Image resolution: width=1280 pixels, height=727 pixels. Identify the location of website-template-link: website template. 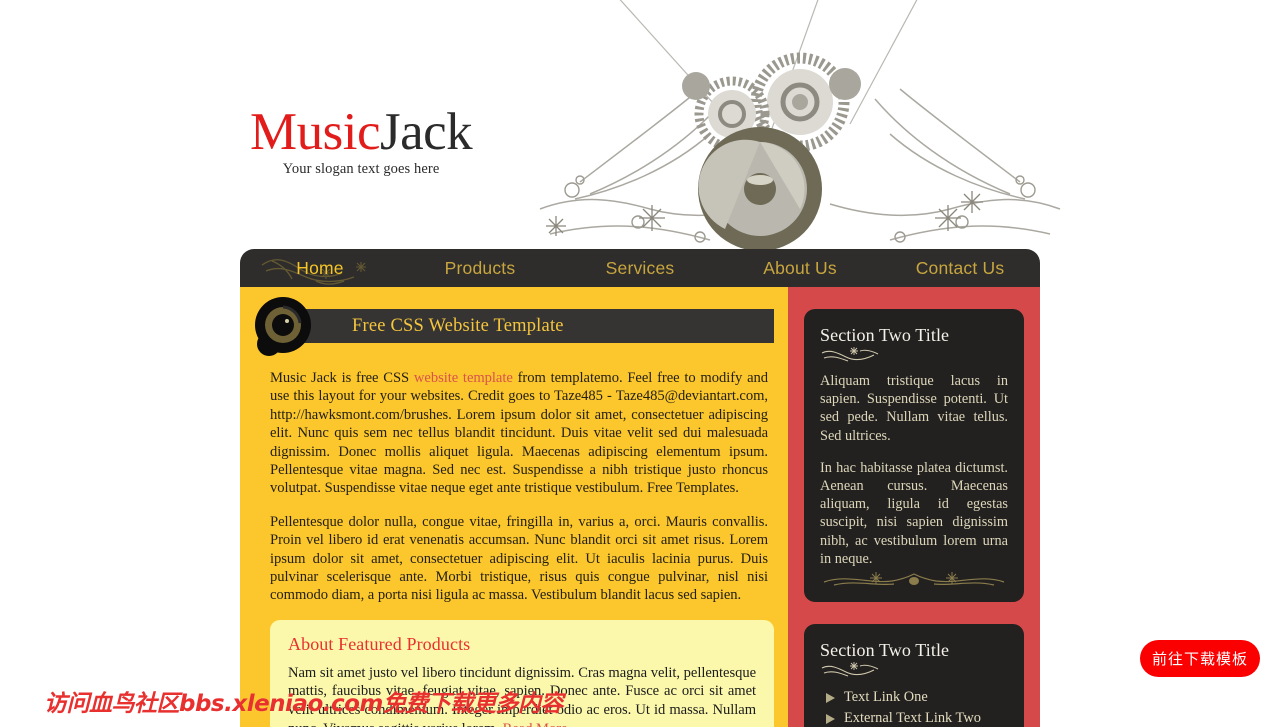
(463, 378).